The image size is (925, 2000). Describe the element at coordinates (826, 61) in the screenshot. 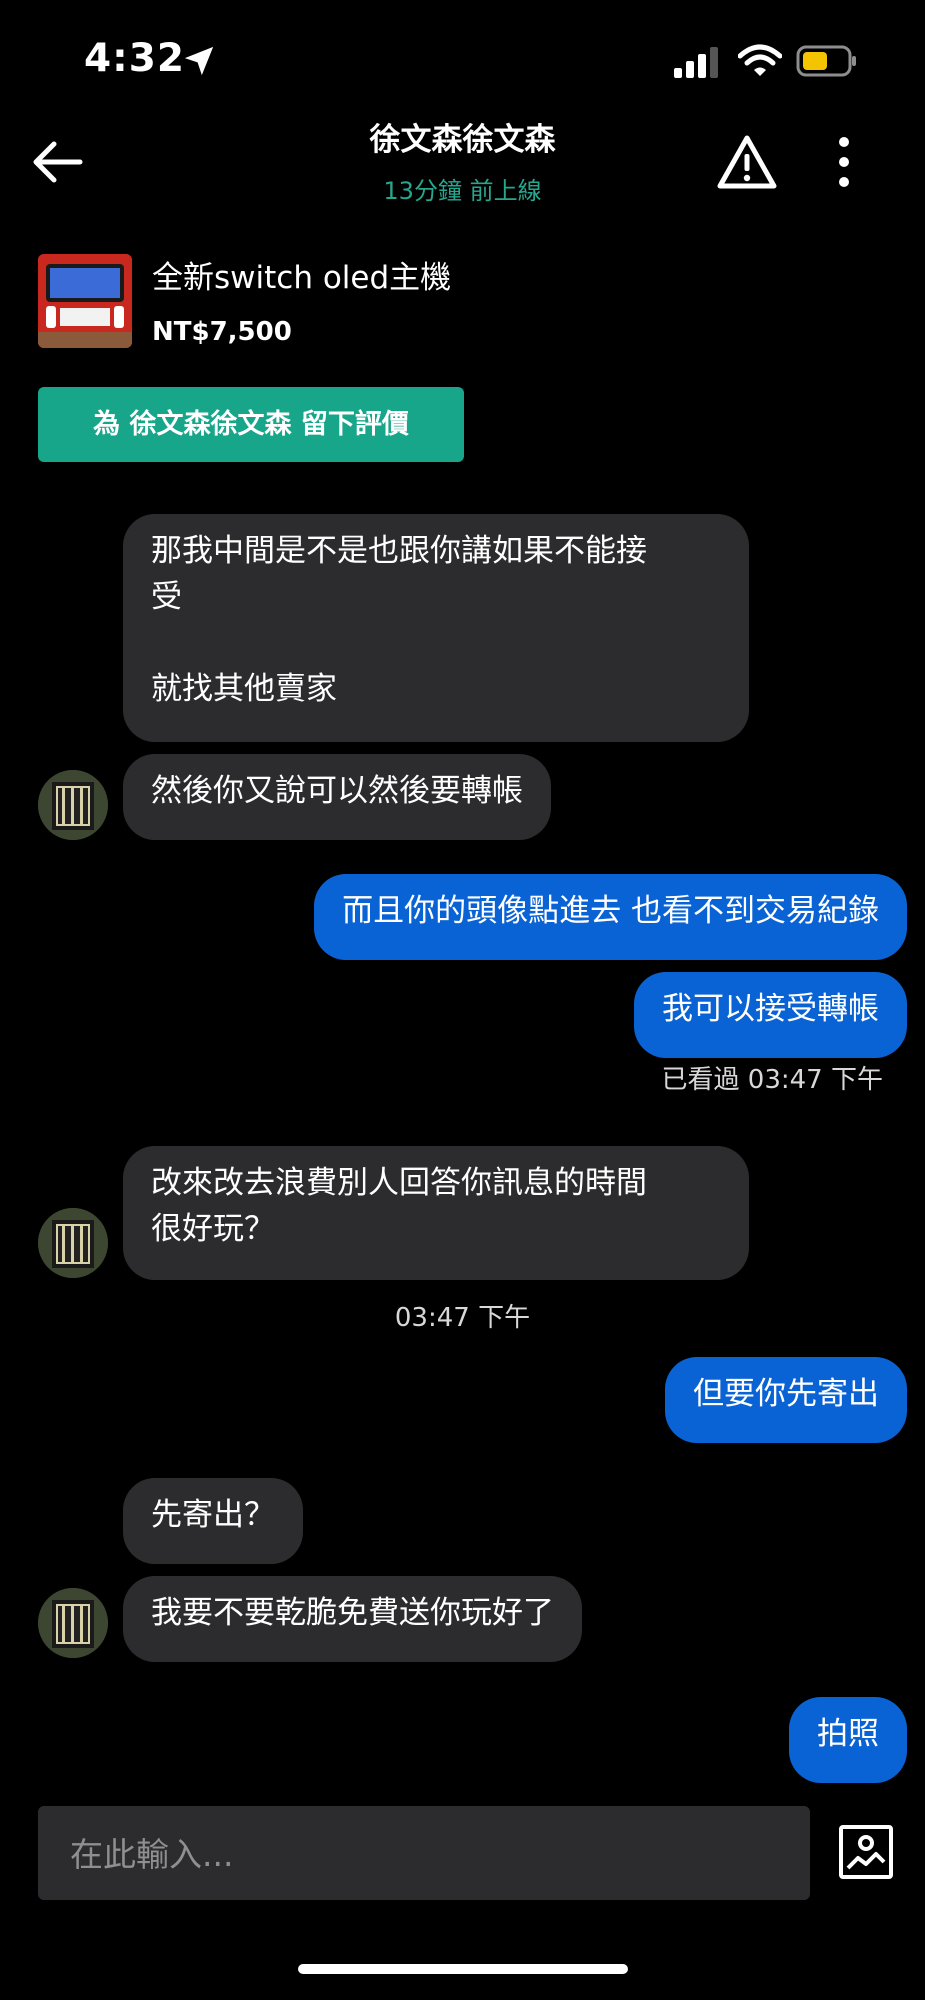

I see `battery-icon` at that location.